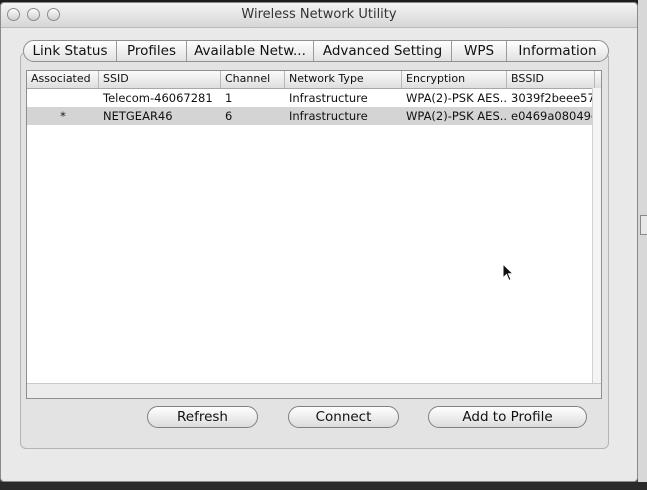  I want to click on background-window, so click(642, 245).